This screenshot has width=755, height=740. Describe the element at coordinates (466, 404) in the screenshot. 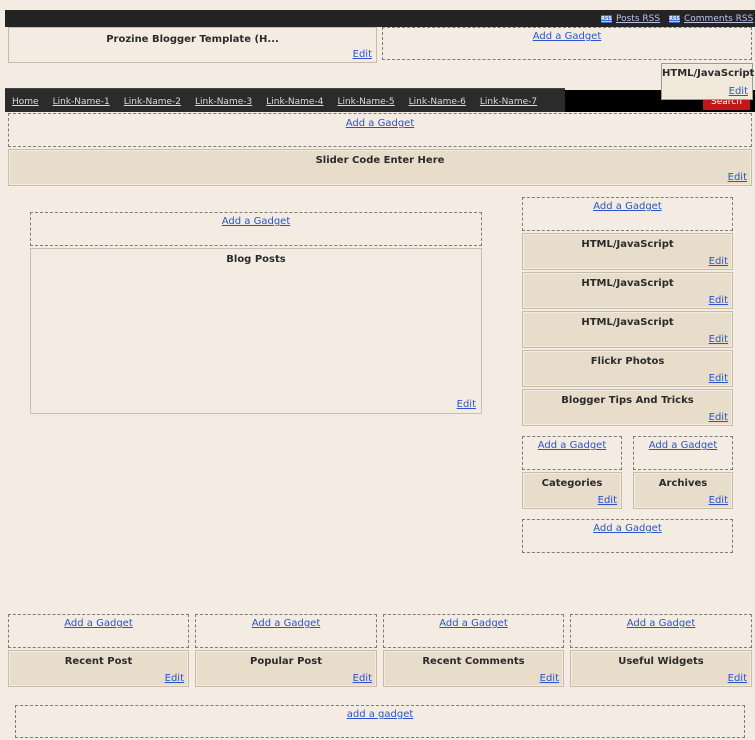

I see `blog-posts-edit-link: Edit` at that location.